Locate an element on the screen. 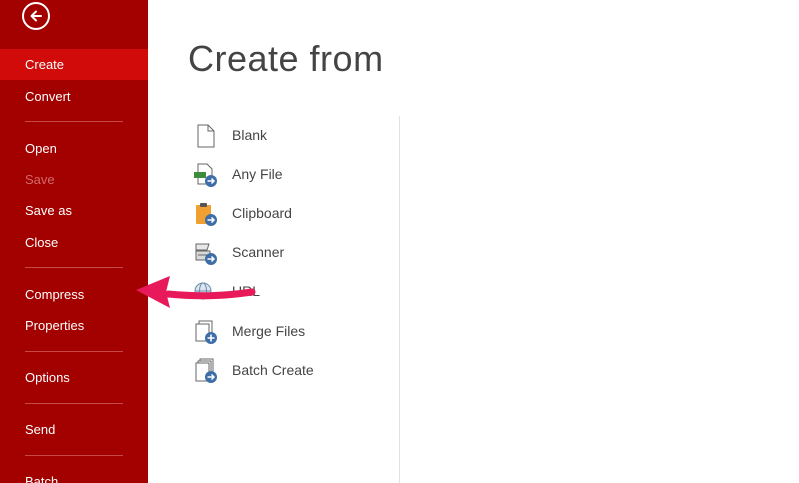 This screenshot has height=483, width=799. create-option-clipboard: Clipboard is located at coordinates (282, 214).